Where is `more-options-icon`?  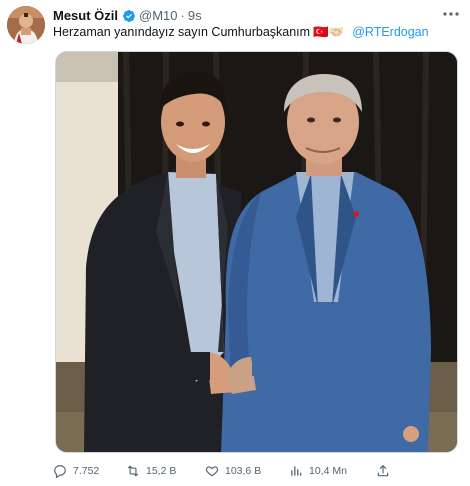 more-options-icon is located at coordinates (451, 14).